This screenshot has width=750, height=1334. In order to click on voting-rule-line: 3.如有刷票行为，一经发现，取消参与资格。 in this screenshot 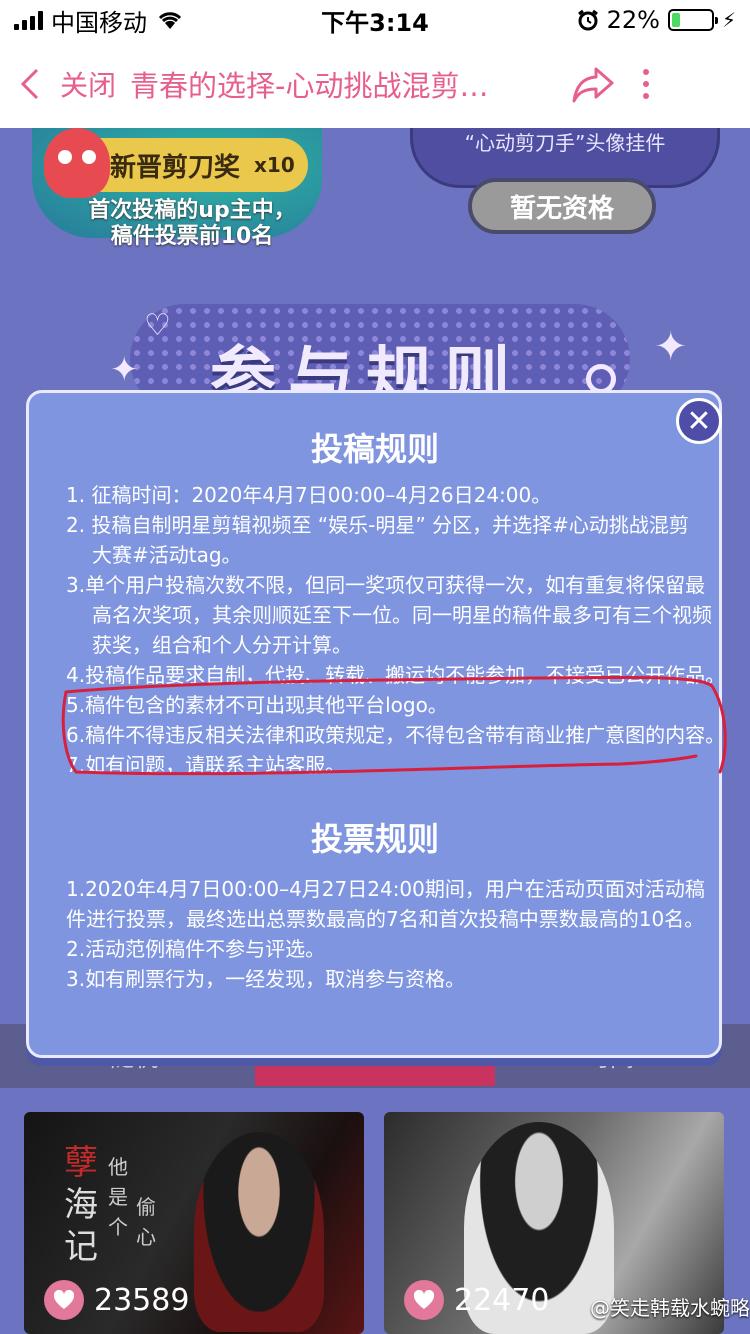, I will do `click(266, 979)`.